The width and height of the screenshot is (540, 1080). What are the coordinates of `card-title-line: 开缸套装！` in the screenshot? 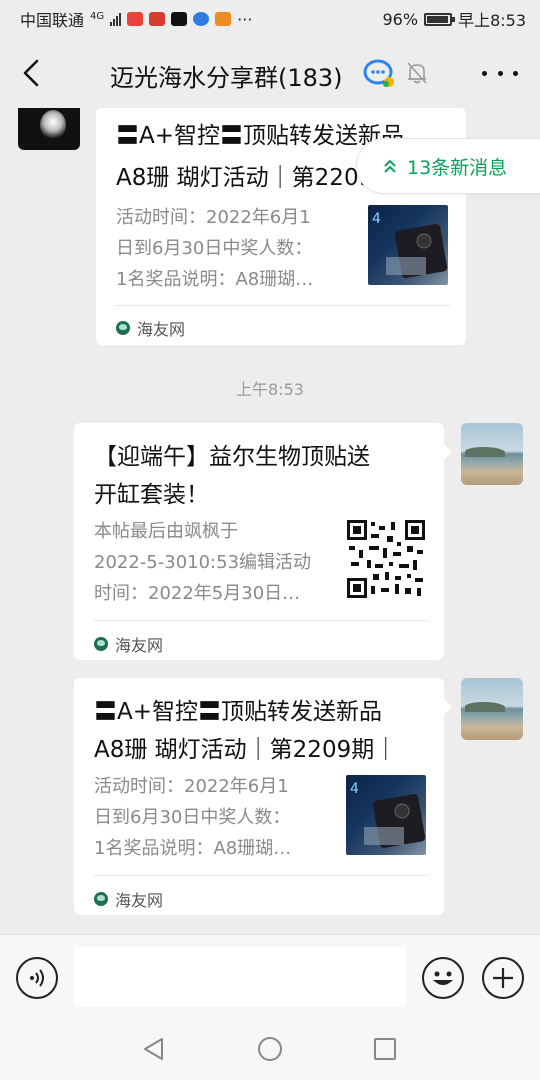 It's located at (151, 495).